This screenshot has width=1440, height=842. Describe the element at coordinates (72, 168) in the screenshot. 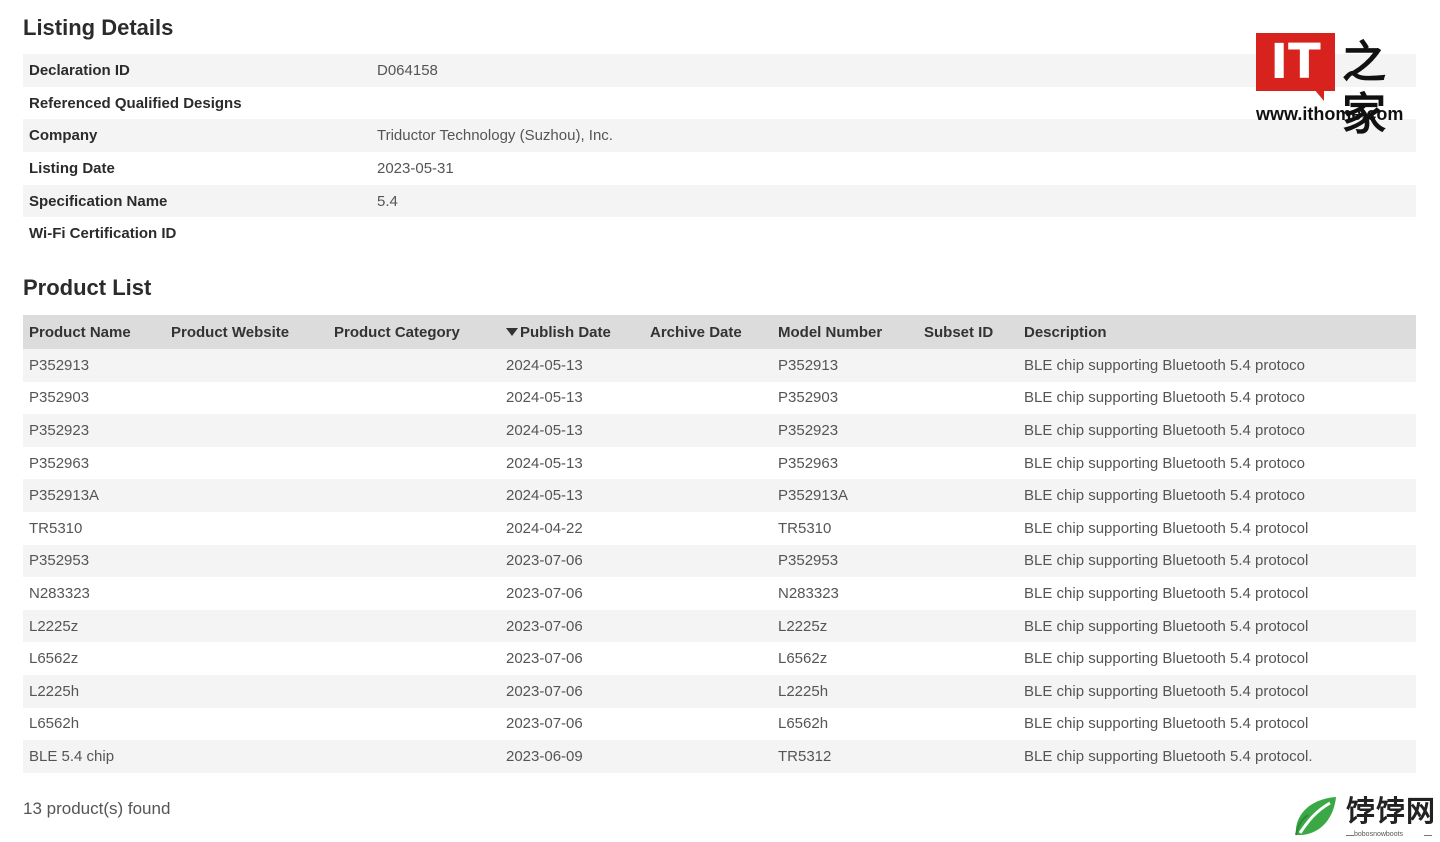

I see `detail-label: Listing Date` at that location.